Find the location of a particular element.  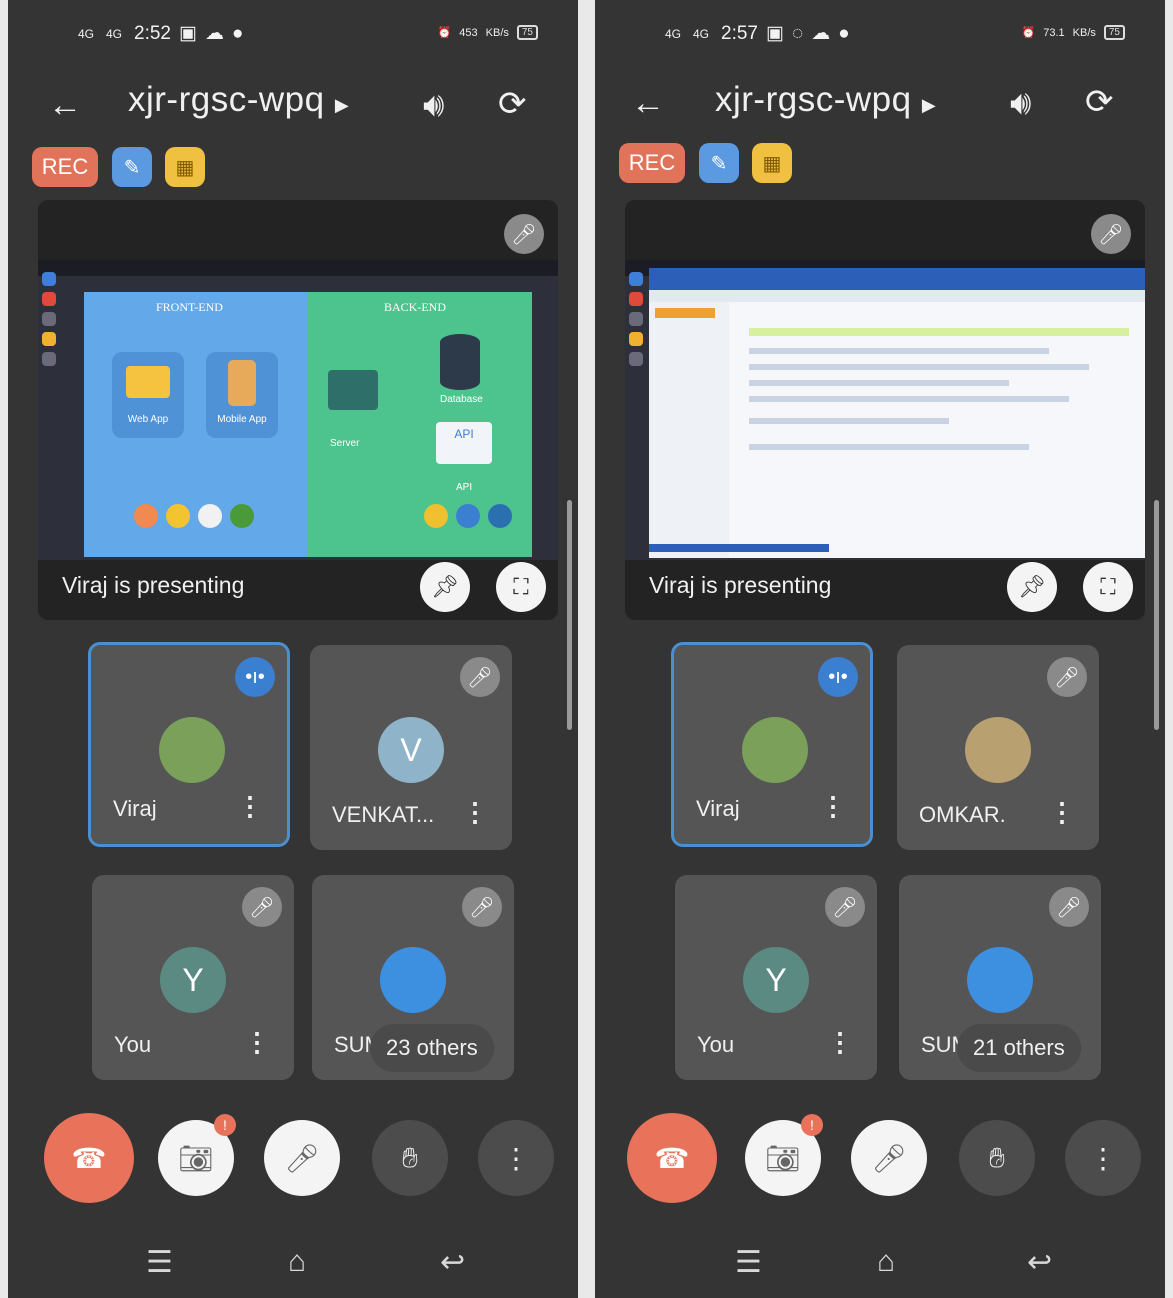

status-bar-left: 4G 4G 2:57 ▣ ◌ ☁ ● is located at coordinates (757, 33).